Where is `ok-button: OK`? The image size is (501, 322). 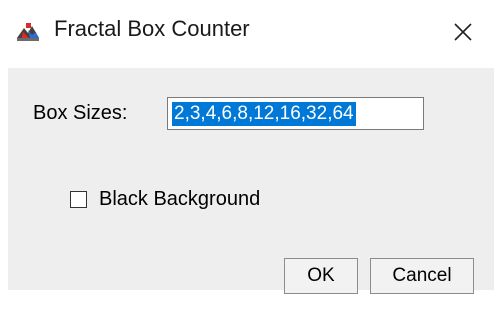 ok-button: OK is located at coordinates (321, 276).